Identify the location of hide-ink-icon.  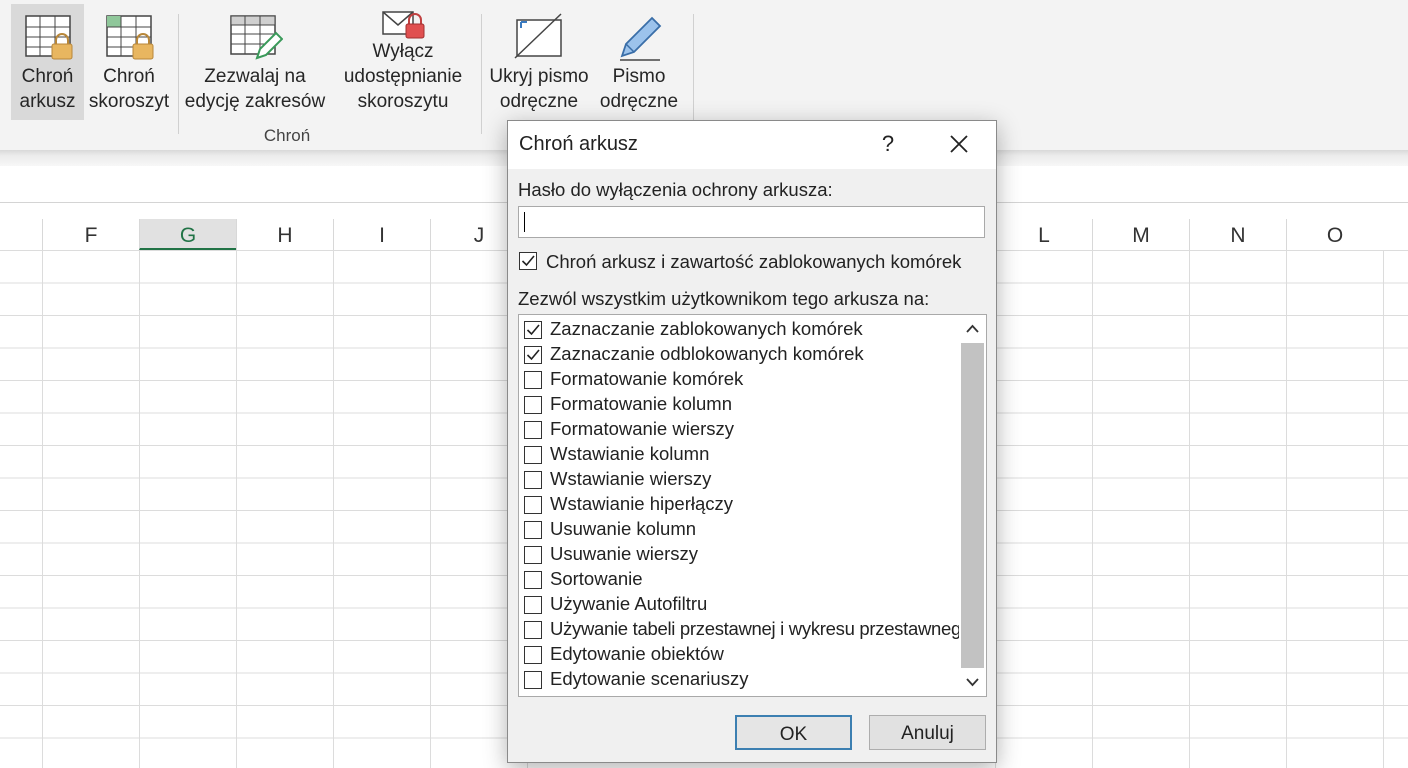
(539, 40).